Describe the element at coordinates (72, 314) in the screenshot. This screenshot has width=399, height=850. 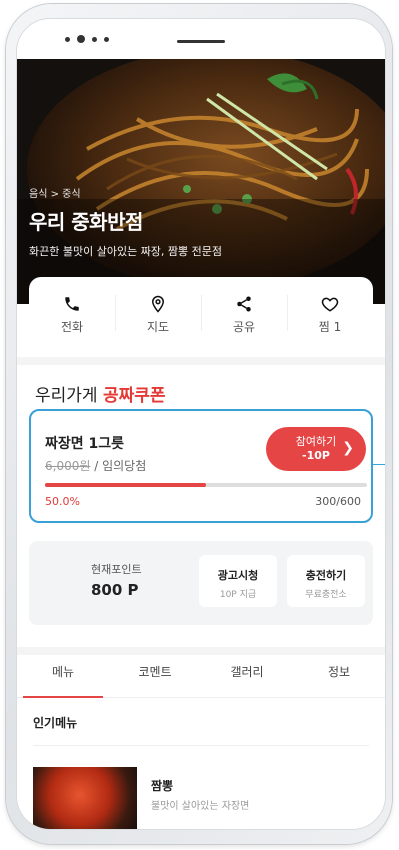
I see `call-button: 전화` at that location.